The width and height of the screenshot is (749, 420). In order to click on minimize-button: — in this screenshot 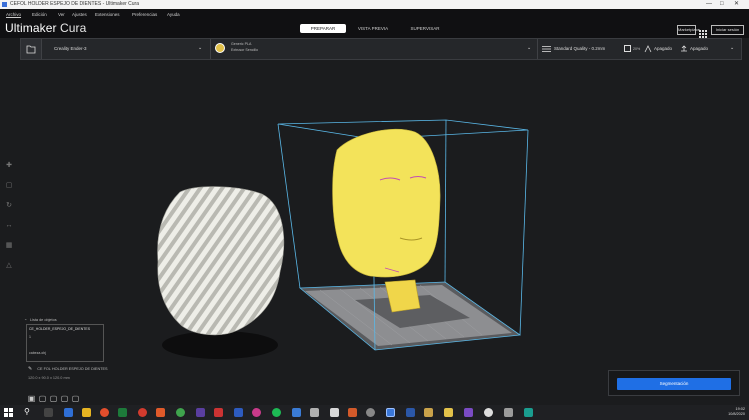, I will do `click(709, 4)`.